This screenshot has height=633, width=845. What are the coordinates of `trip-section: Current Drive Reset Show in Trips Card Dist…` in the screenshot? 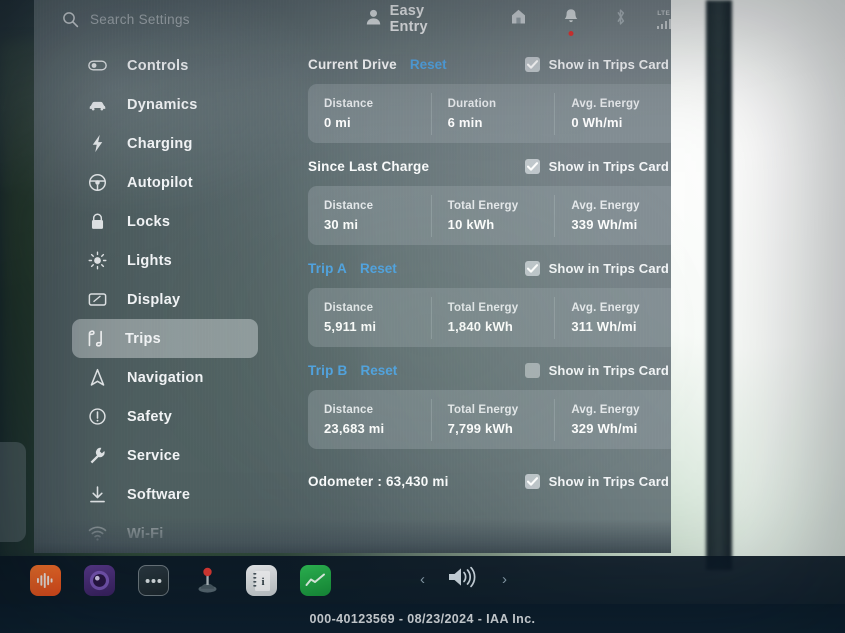 It's located at (472, 97).